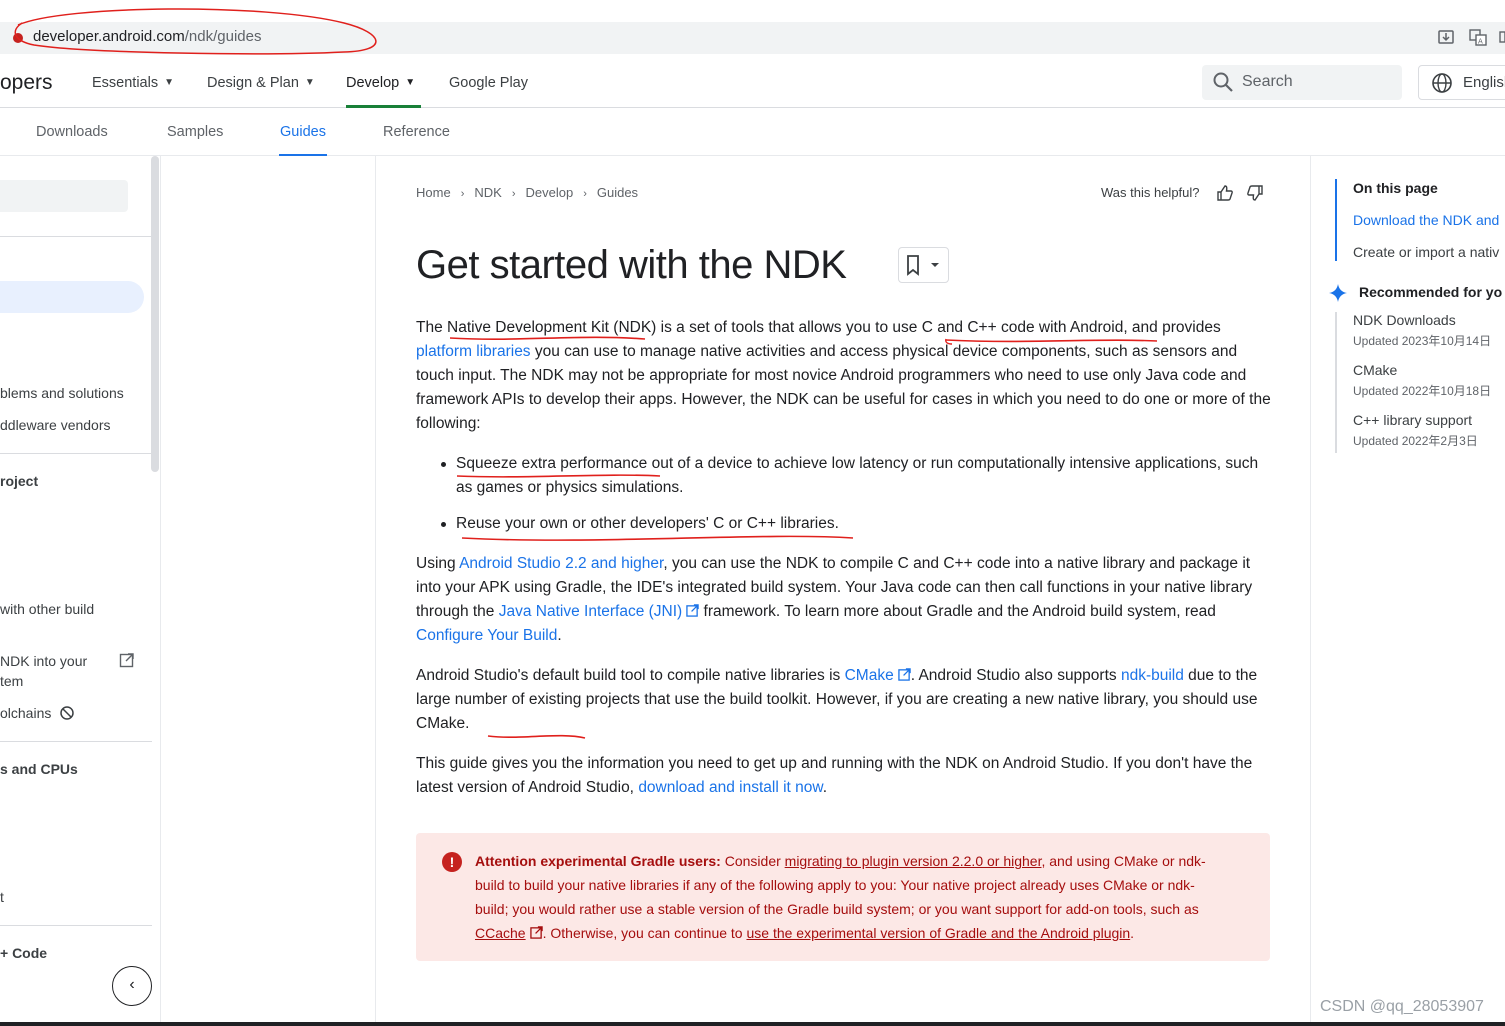 Image resolution: width=1505 pixels, height=1026 pixels. I want to click on download-install-link: download and install it now, so click(730, 787).